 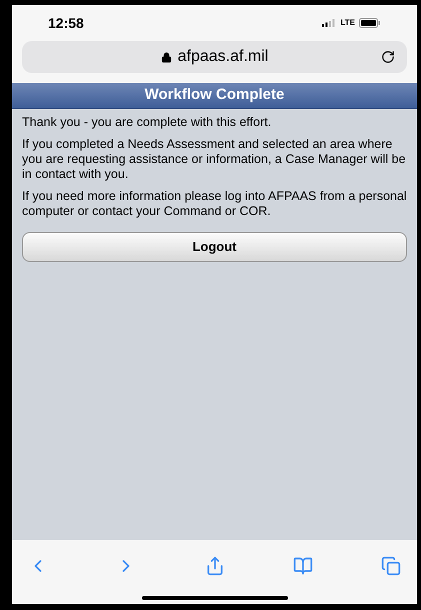 I want to click on message-text: Thank you - you are complete with this effort., so click(x=147, y=122).